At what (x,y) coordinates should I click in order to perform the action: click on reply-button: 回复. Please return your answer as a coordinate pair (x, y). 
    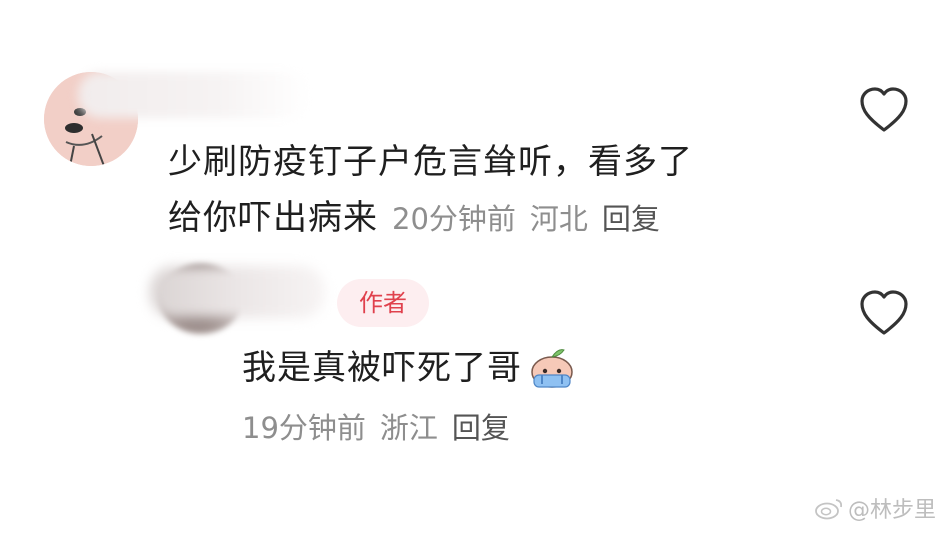
    Looking at the image, I should click on (631, 219).